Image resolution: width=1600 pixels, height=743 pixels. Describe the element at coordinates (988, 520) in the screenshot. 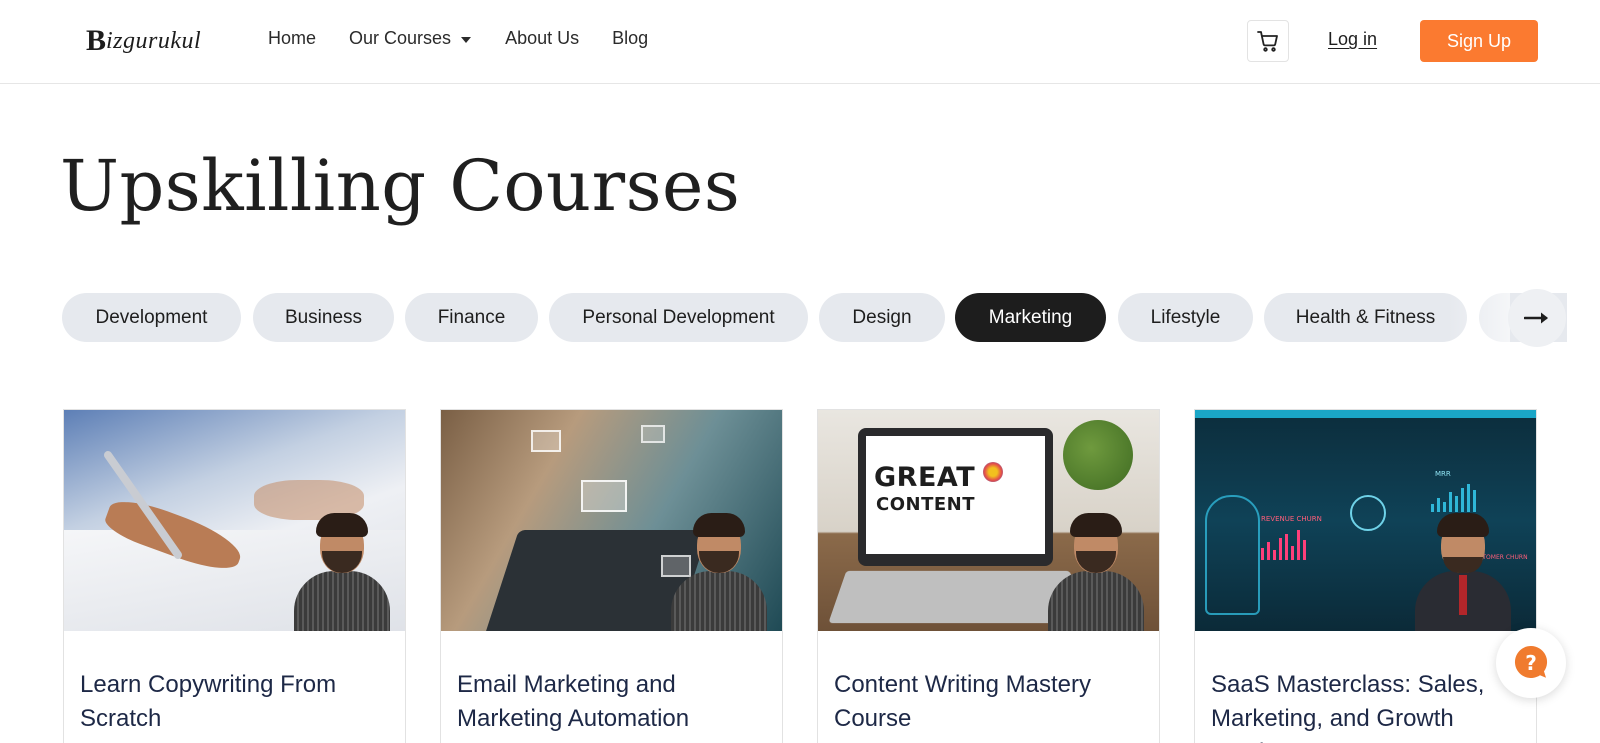

I see `course-thumbnail: GREAT CONTENT` at that location.